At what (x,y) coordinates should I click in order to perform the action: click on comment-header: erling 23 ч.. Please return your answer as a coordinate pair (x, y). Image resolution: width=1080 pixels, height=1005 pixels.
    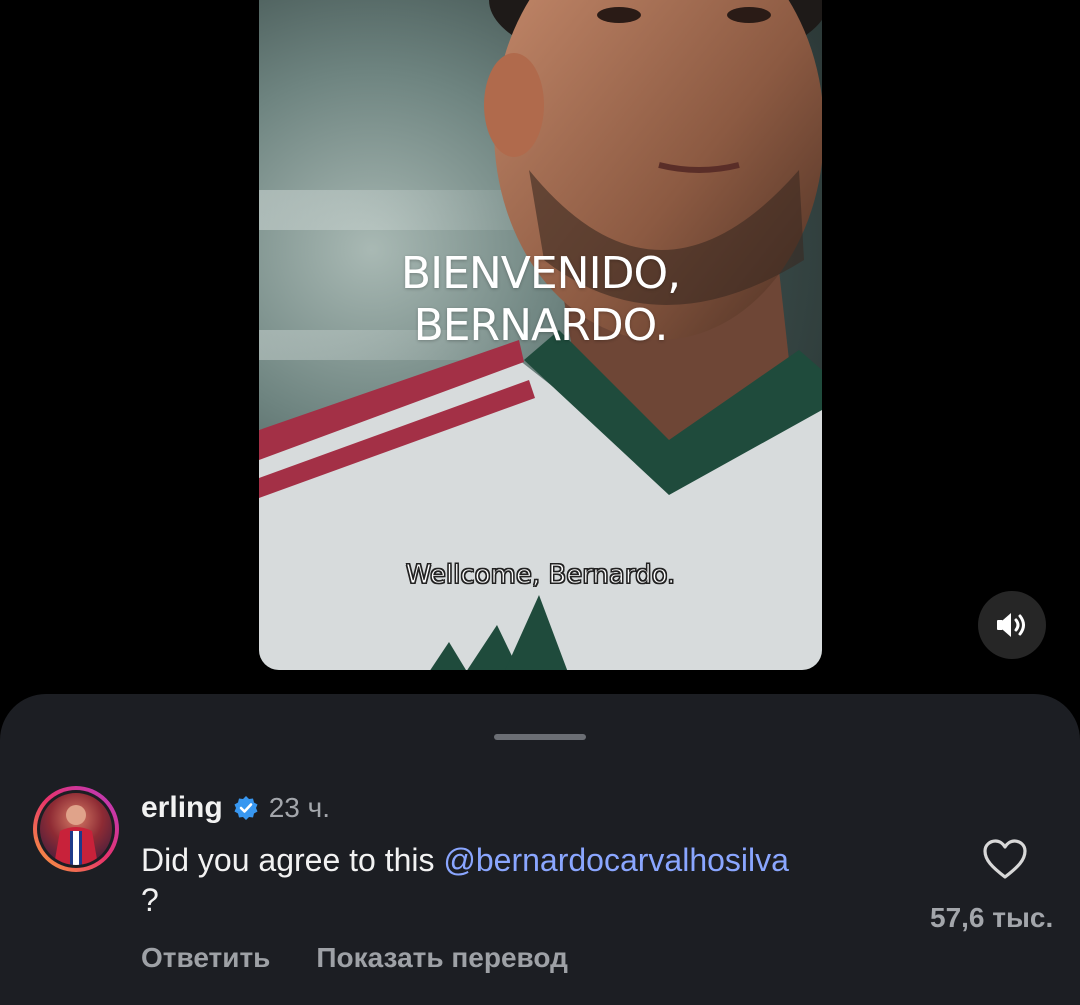
    Looking at the image, I should click on (235, 808).